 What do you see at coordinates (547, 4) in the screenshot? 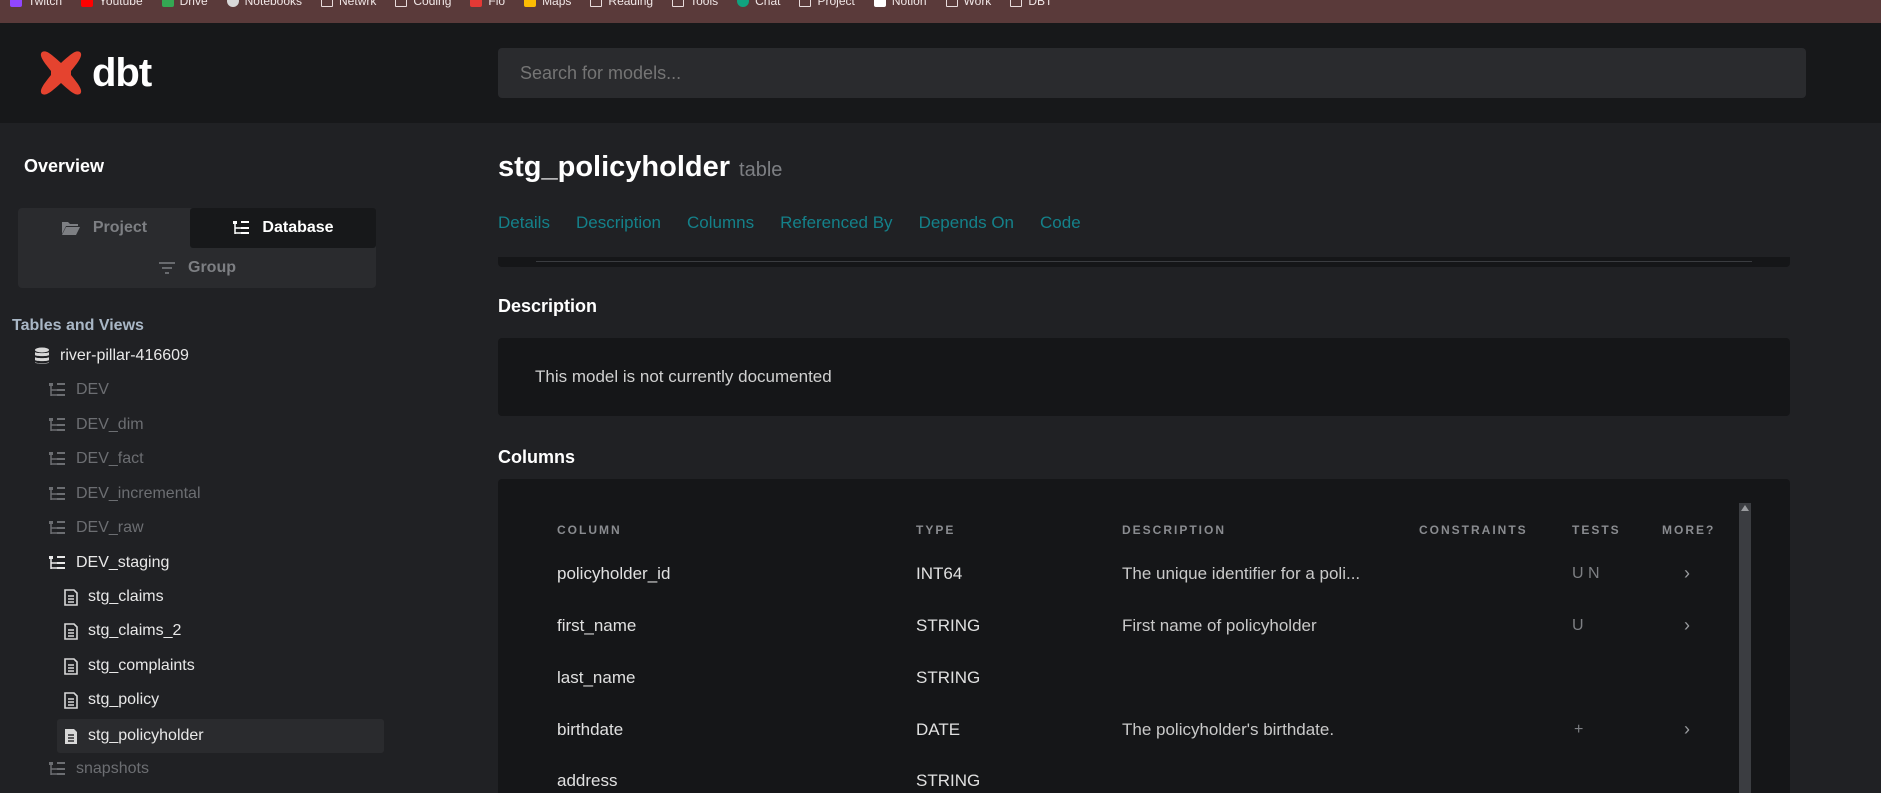
I see `bookmark-maps: Maps` at bounding box center [547, 4].